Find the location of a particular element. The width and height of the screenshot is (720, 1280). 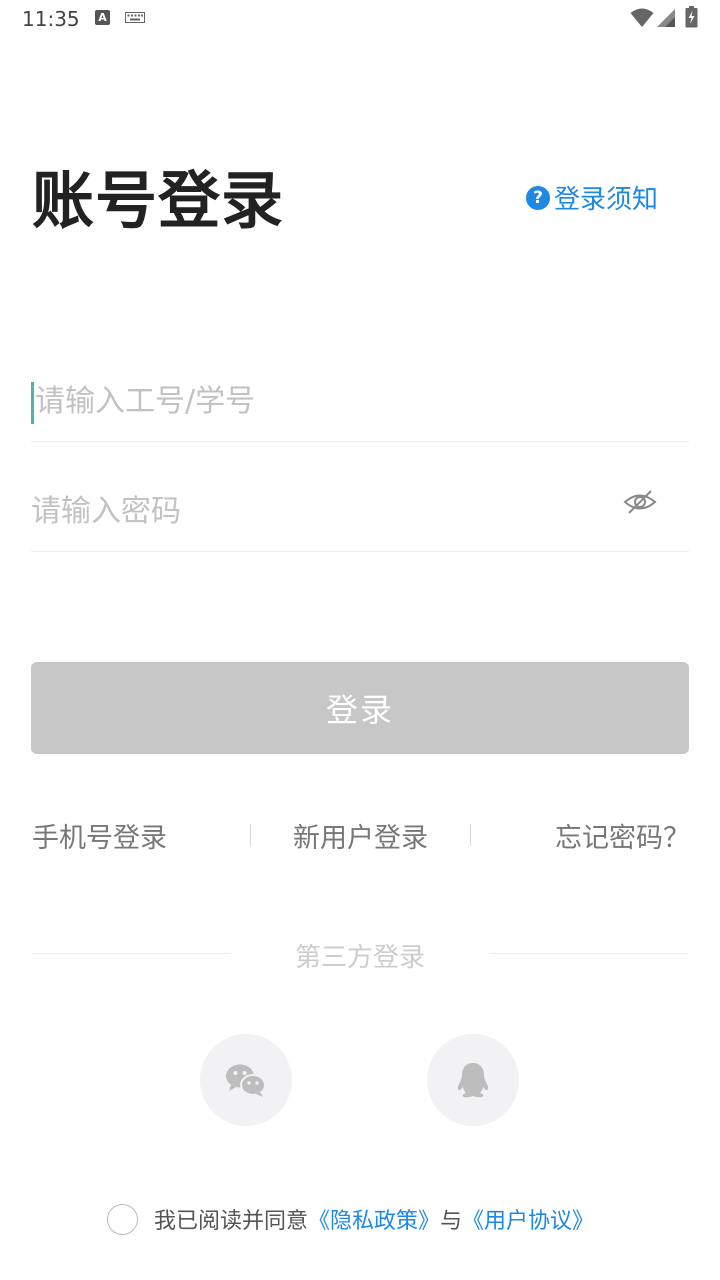

login-notice-link: ? 登录须知 is located at coordinates (592, 197).